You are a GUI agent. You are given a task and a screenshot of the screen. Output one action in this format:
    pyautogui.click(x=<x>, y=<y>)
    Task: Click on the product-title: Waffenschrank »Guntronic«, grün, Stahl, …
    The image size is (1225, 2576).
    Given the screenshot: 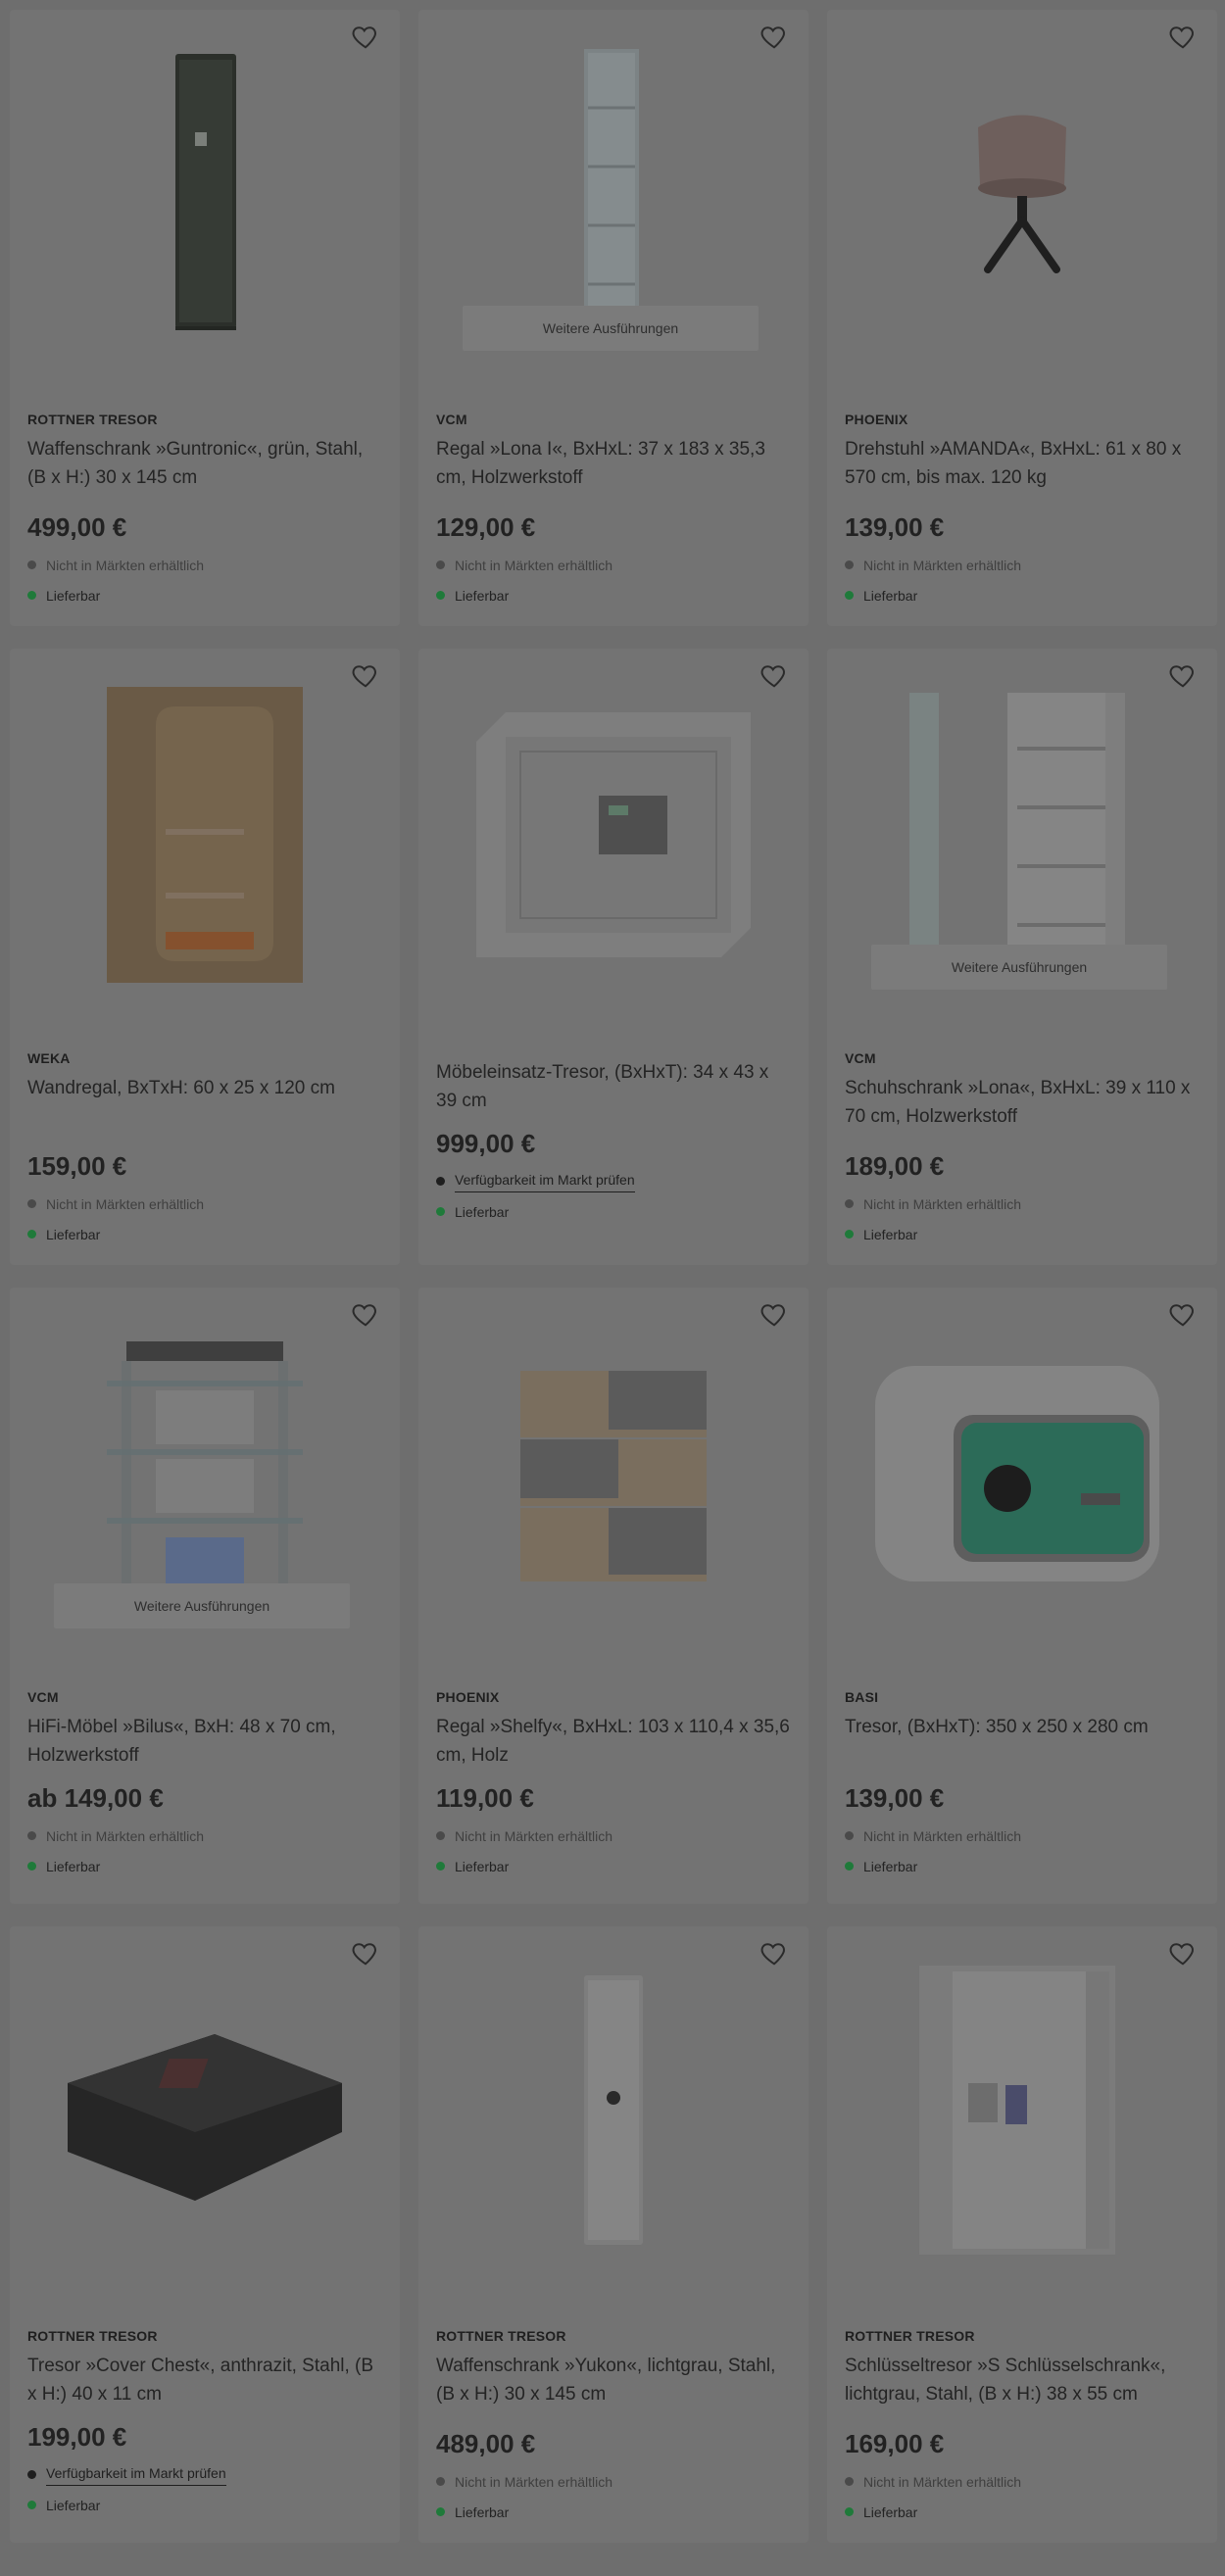 What is the action you would take?
    pyautogui.click(x=204, y=463)
    